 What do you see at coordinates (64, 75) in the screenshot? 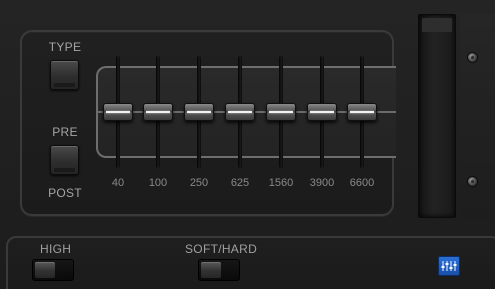
I see `type-button` at bounding box center [64, 75].